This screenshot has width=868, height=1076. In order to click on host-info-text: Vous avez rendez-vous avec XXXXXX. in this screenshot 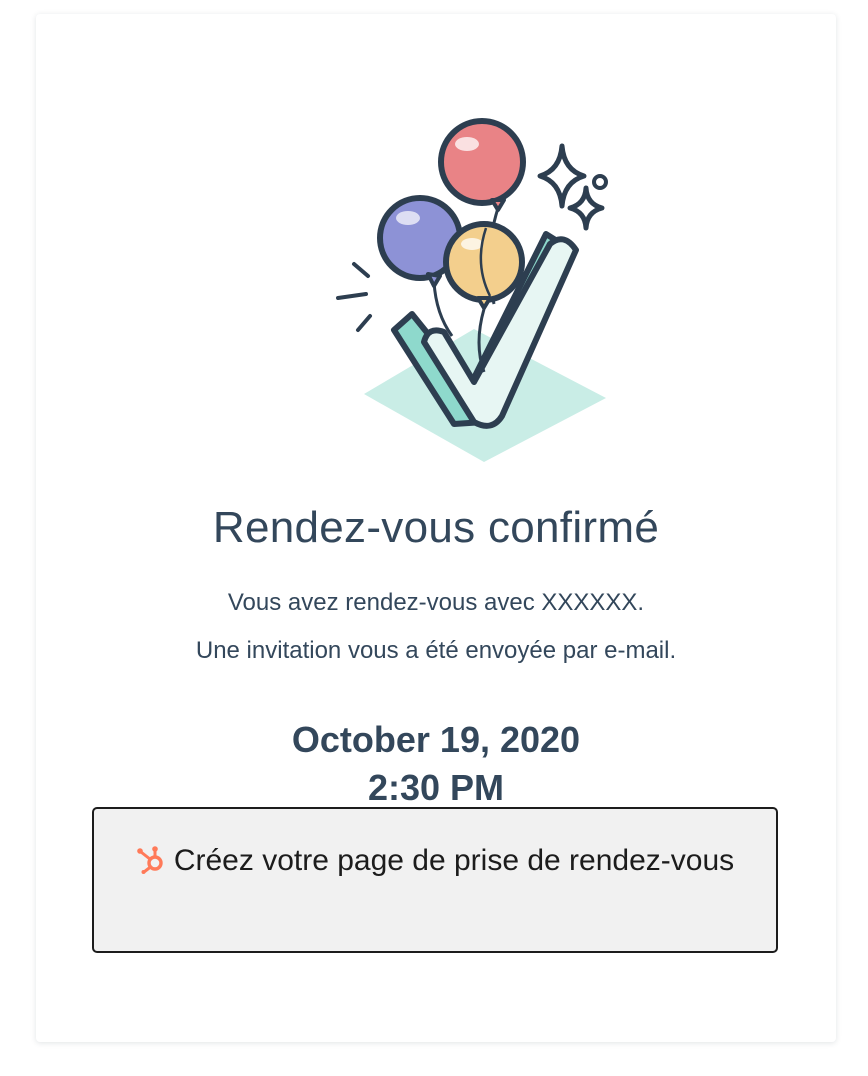, I will do `click(436, 602)`.